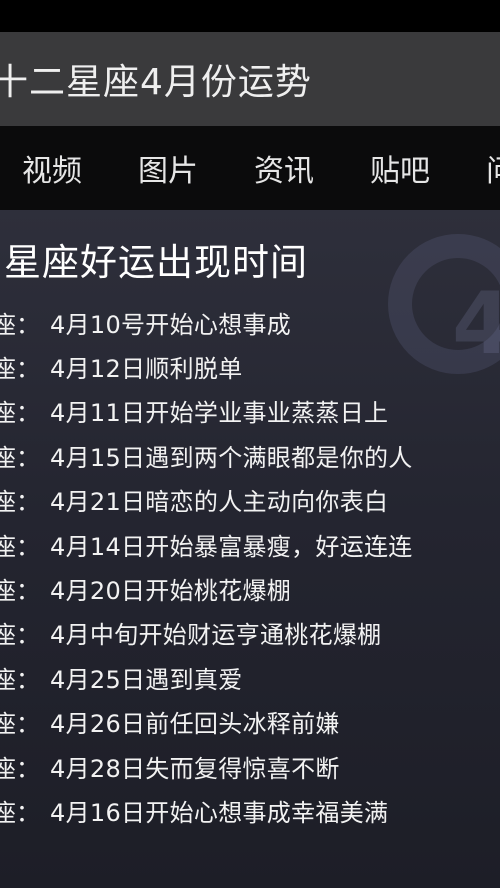 The width and height of the screenshot is (500, 888). Describe the element at coordinates (174, 168) in the screenshot. I see `tab-images: 图片` at that location.